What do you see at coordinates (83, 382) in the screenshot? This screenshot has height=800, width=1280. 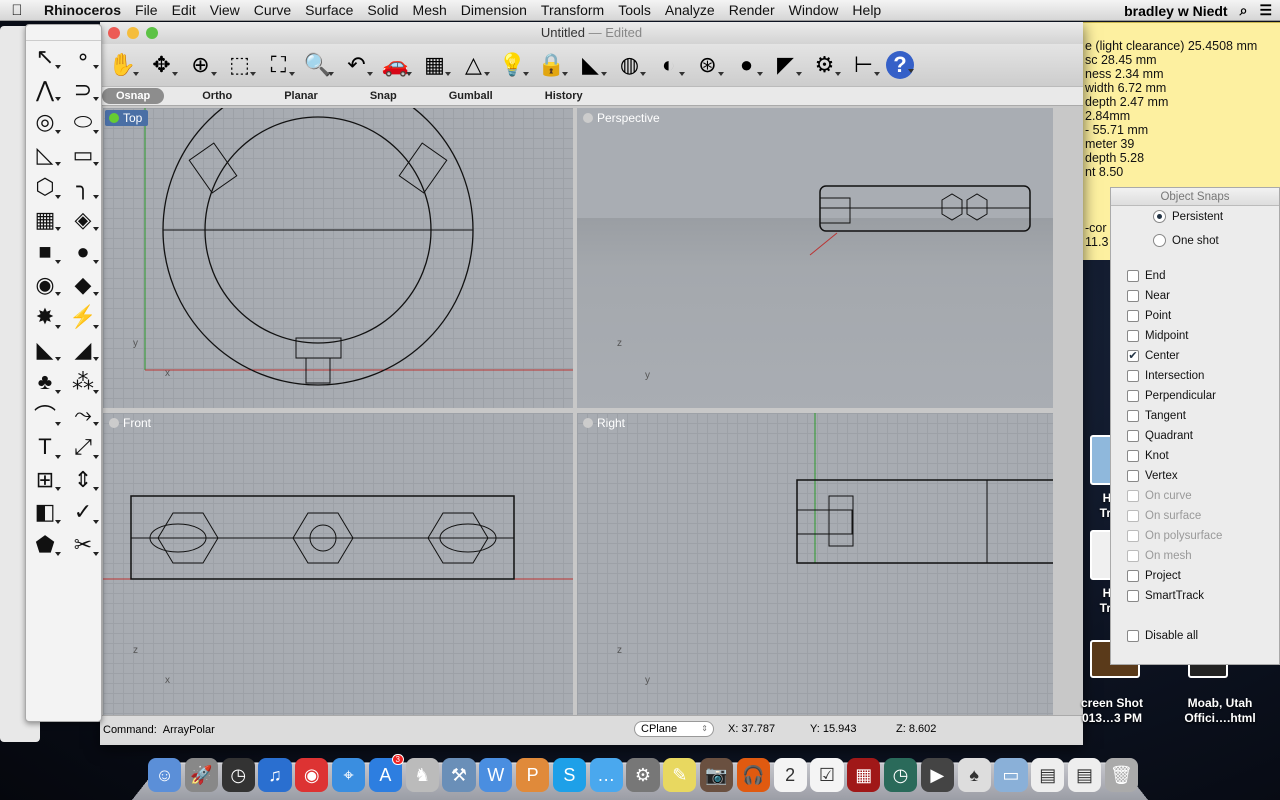 I see `boolean-split-icon: ⁂` at bounding box center [83, 382].